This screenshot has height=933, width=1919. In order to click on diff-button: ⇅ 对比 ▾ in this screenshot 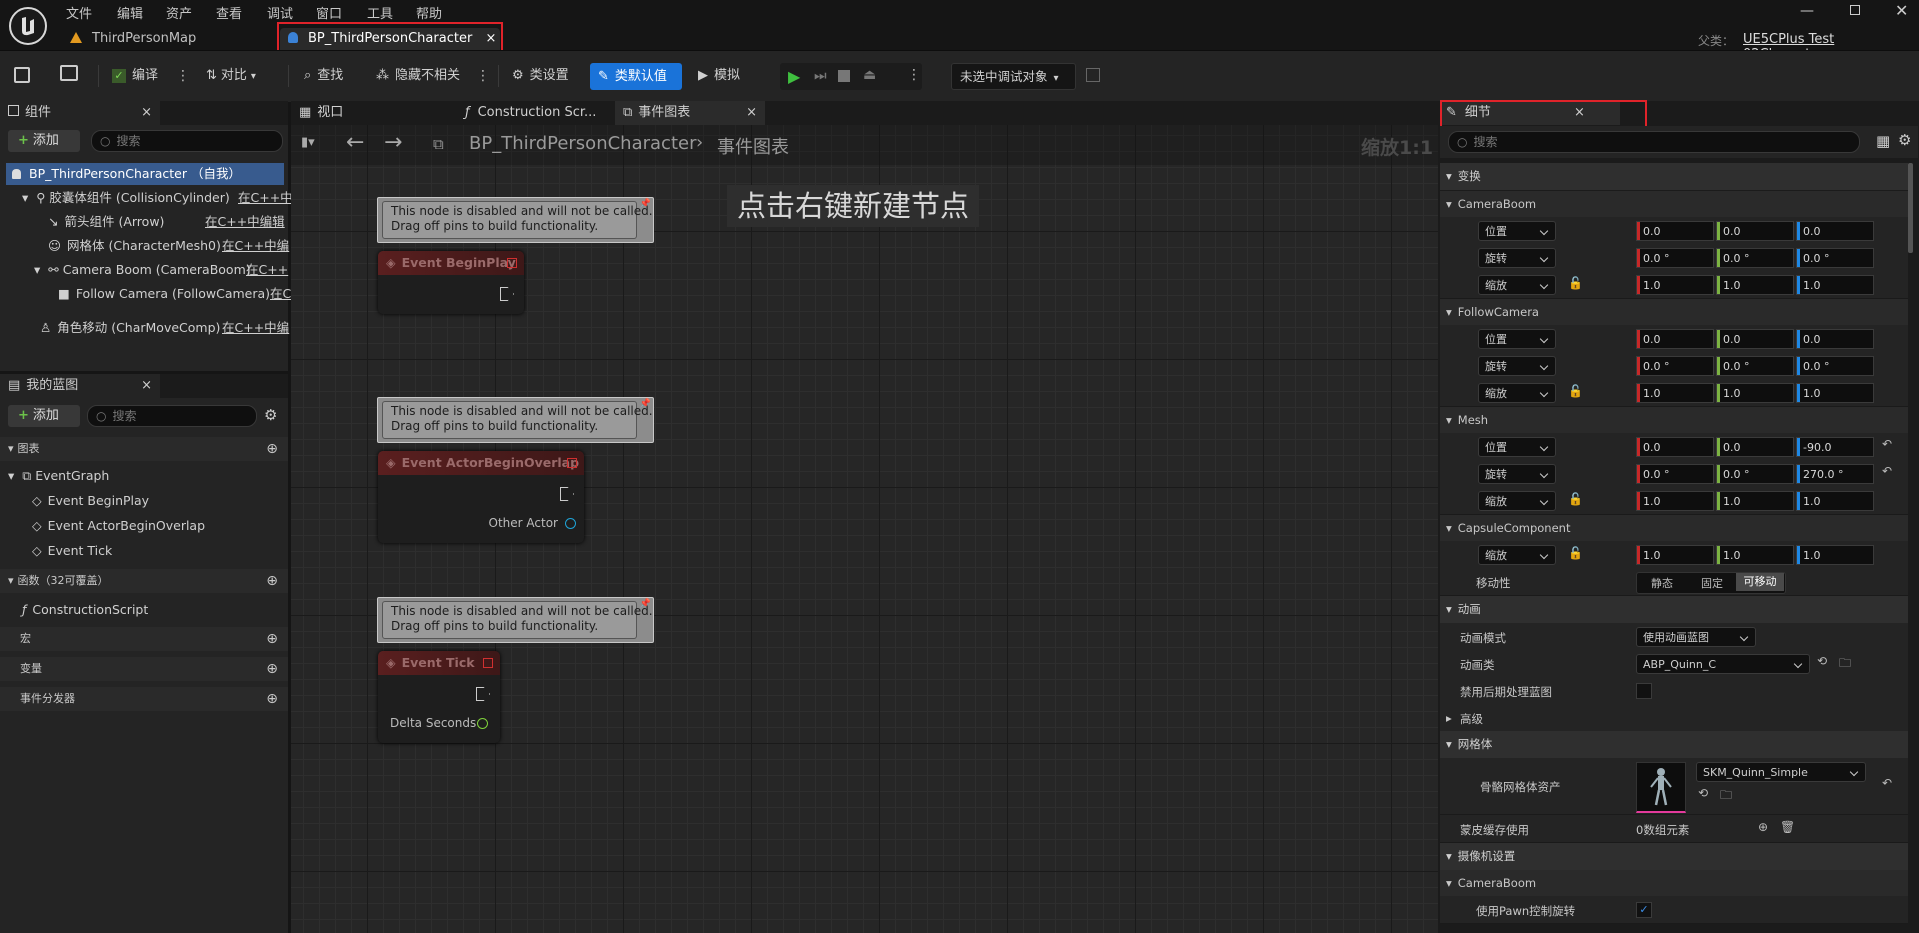, I will do `click(231, 76)`.